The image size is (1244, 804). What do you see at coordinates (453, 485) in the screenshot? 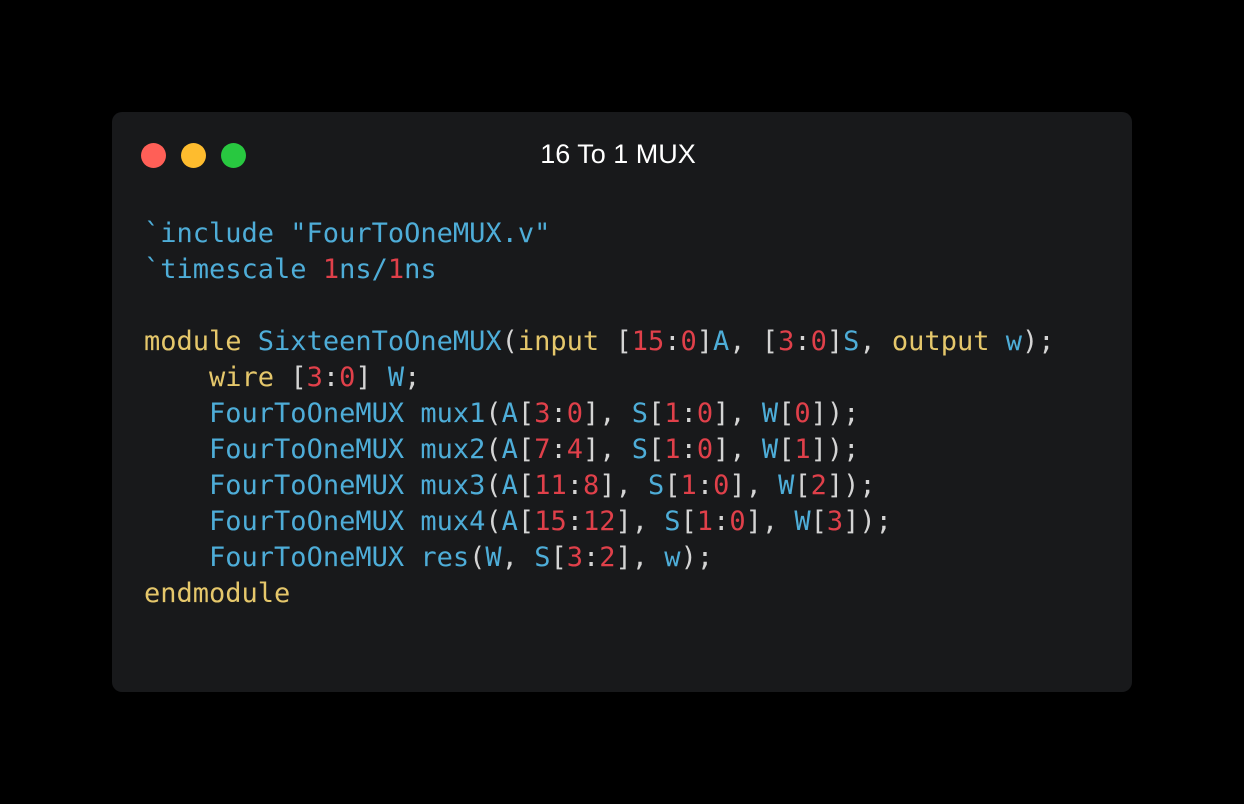
I see `code-token: mux3` at bounding box center [453, 485].